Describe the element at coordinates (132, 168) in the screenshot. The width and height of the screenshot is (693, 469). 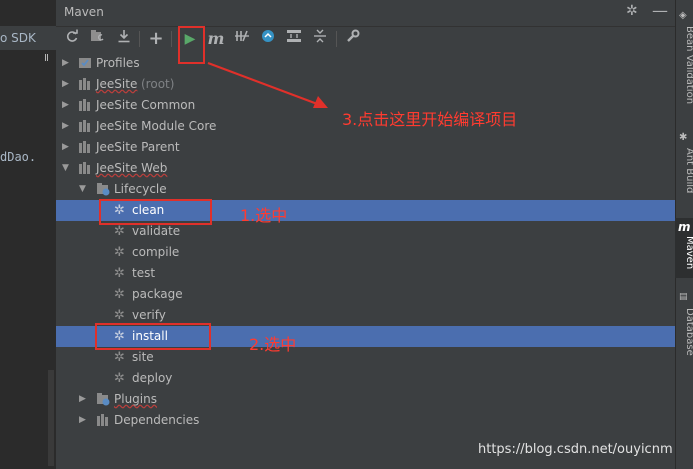
I see `tree-item-label: JeeSite Web` at that location.